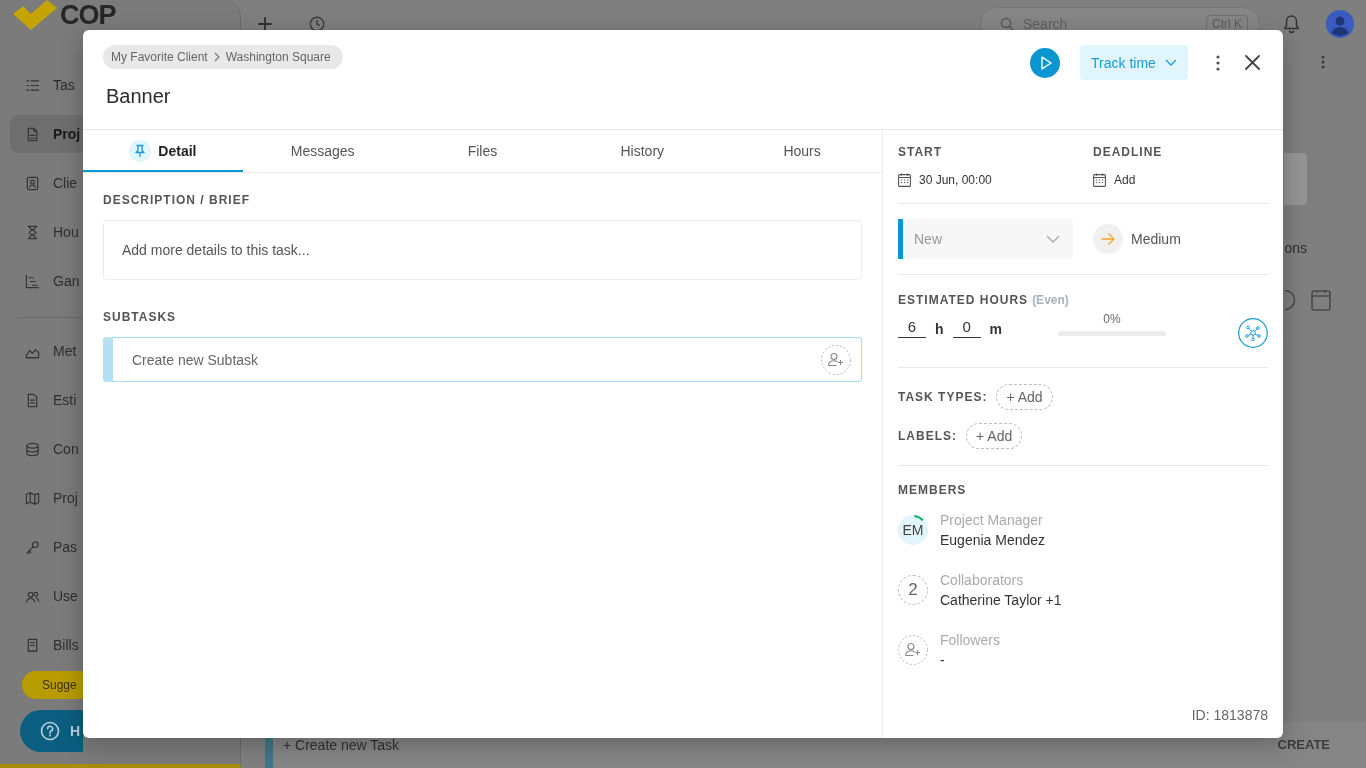  What do you see at coordinates (1295, 179) in the screenshot?
I see `card-background` at bounding box center [1295, 179].